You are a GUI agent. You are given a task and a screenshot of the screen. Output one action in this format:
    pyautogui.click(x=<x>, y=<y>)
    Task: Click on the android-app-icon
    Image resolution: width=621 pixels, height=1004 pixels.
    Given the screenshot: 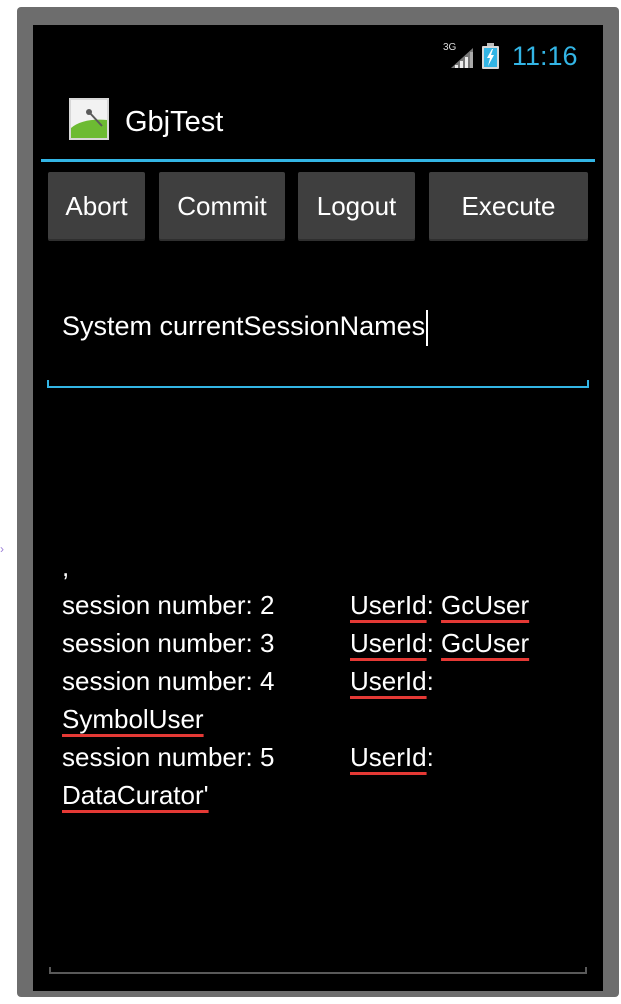 What is the action you would take?
    pyautogui.click(x=89, y=119)
    